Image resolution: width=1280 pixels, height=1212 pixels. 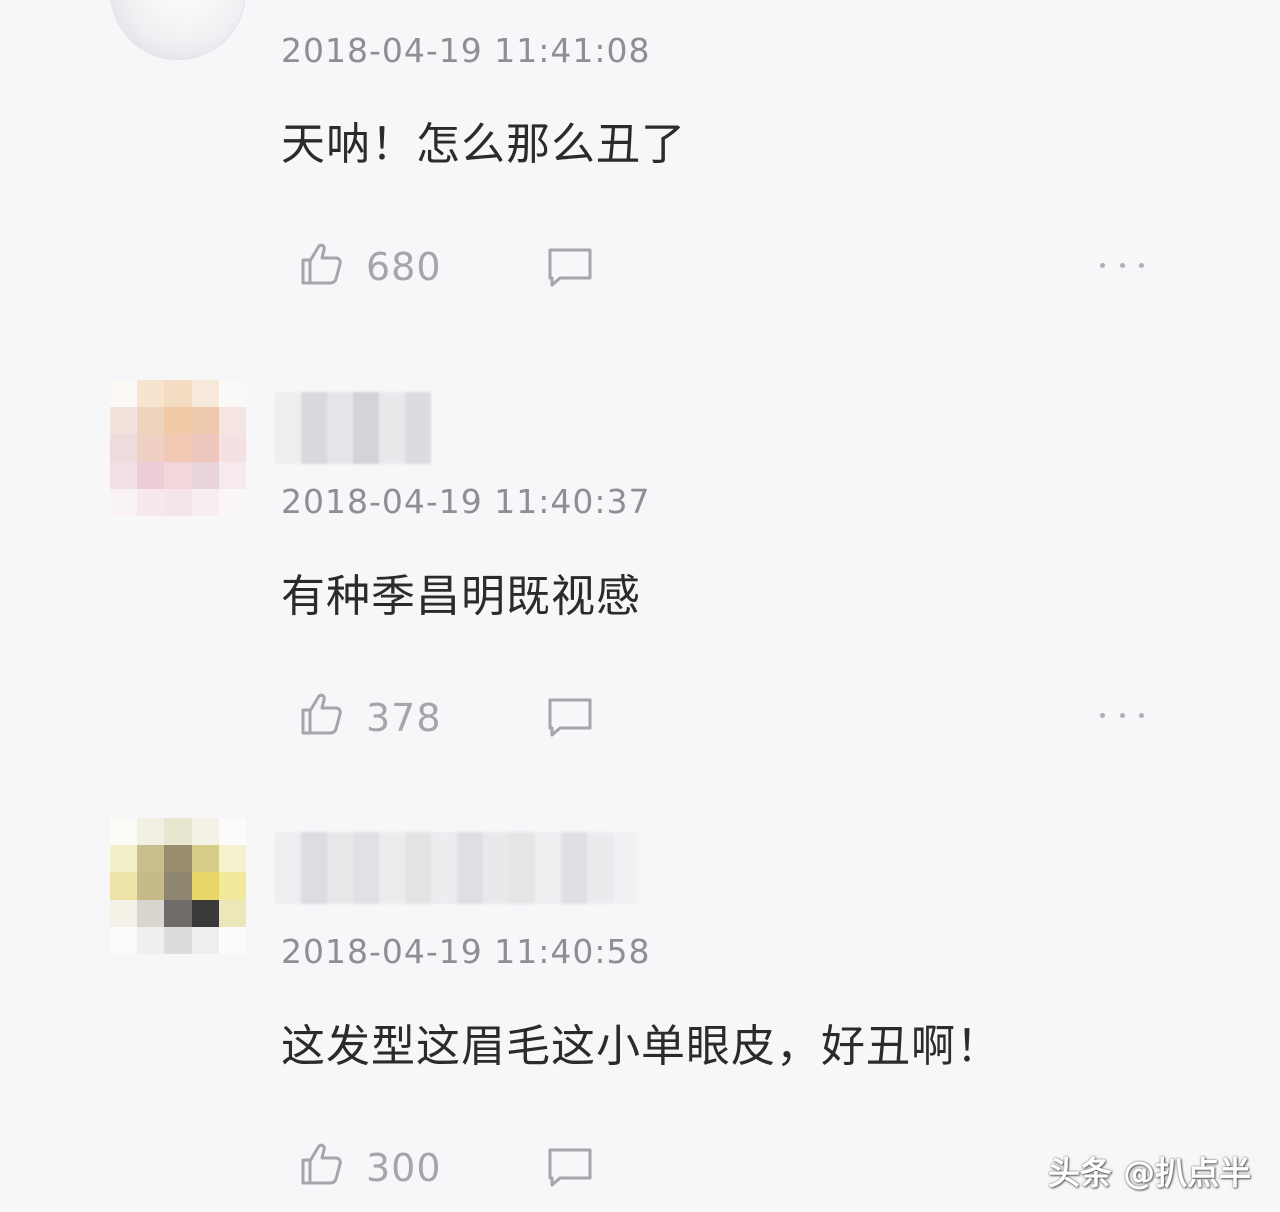 I want to click on more-dots-icon, so click(x=1122, y=715).